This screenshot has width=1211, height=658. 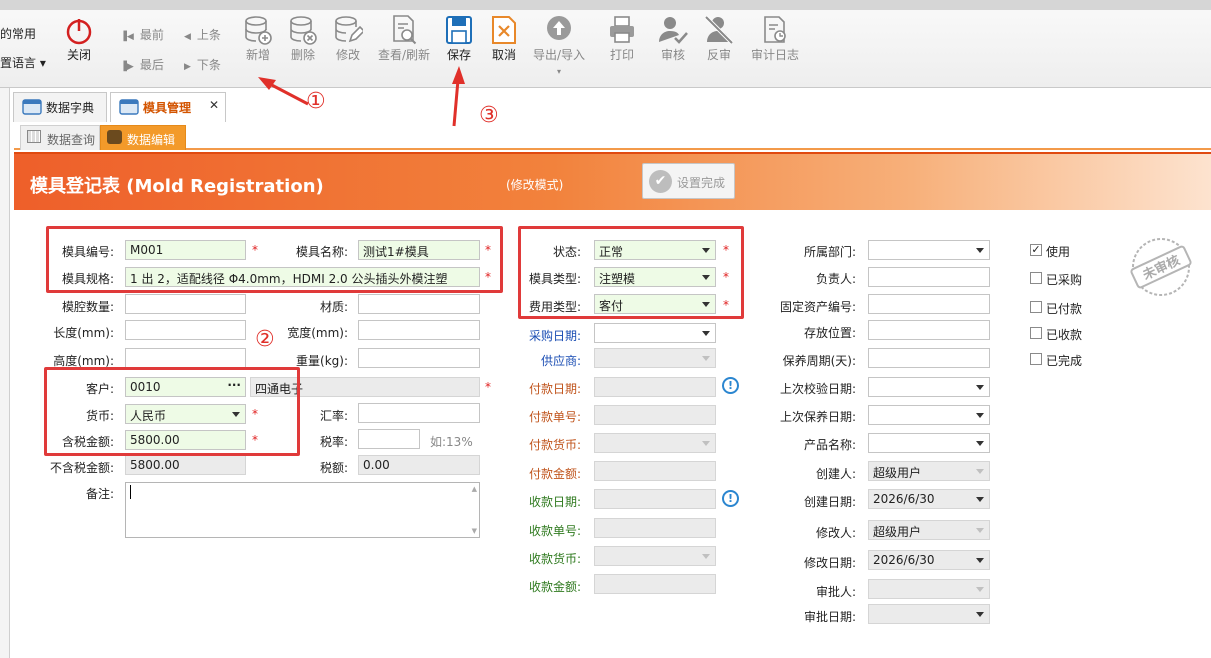 What do you see at coordinates (187, 37) in the screenshot?
I see `prev-icon: ◀` at bounding box center [187, 37].